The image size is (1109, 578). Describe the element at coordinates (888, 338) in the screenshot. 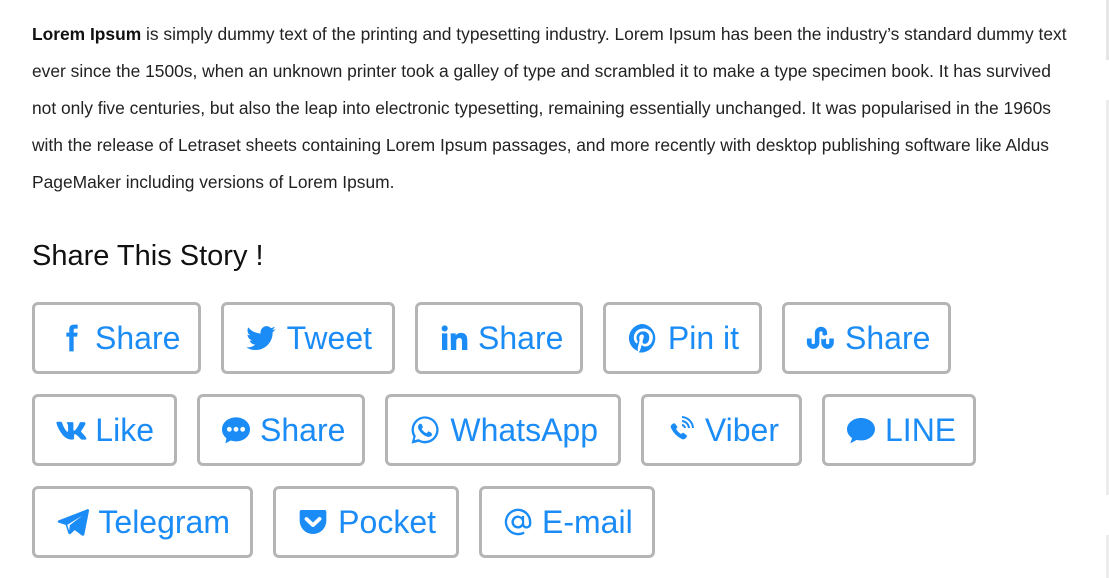

I see `stumbleupon-share-label: Share` at that location.